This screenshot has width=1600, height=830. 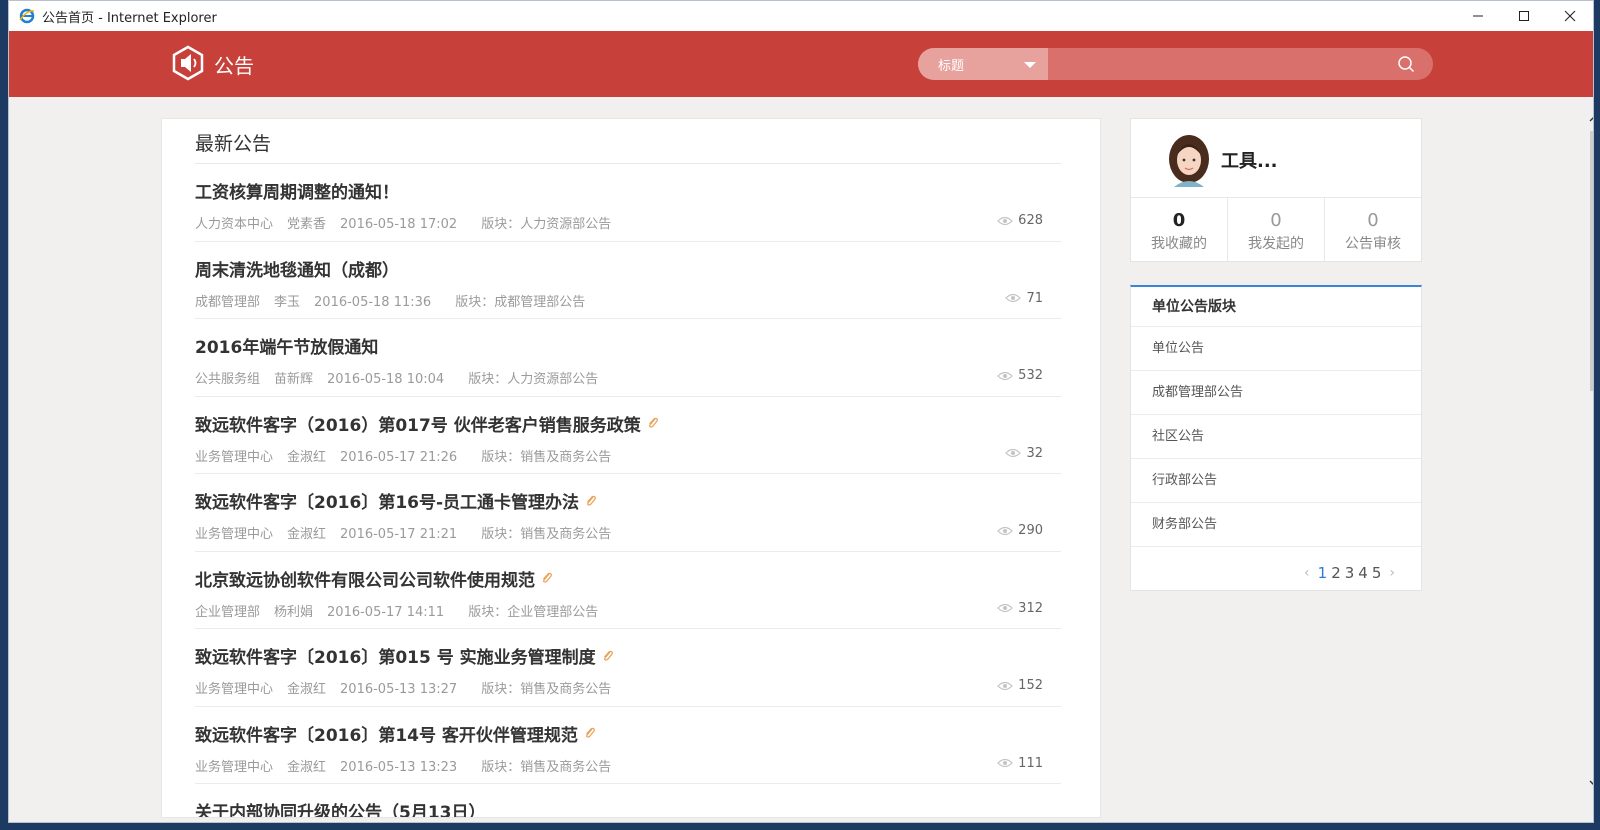 I want to click on minimize-button, so click(x=1478, y=16).